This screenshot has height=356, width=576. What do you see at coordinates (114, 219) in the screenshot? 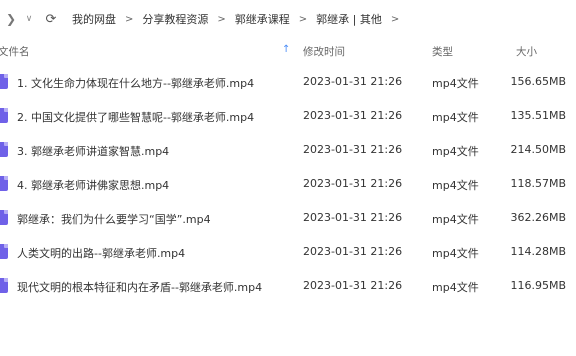
I see `file-name: 郭继承：我们为什么要学习“国学”.mp4` at bounding box center [114, 219].